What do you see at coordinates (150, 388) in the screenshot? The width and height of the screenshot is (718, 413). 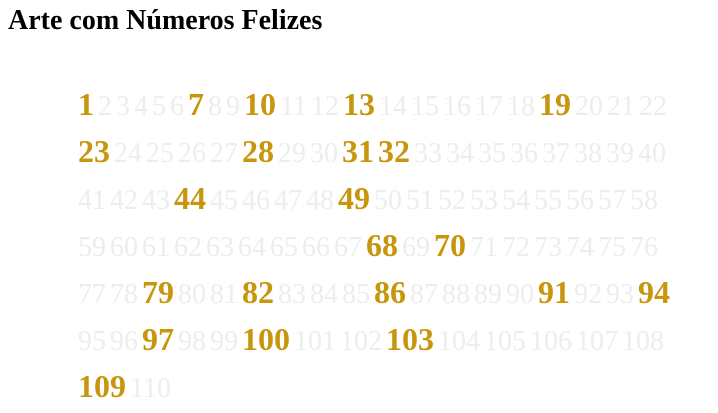 I see `number: 110` at bounding box center [150, 388].